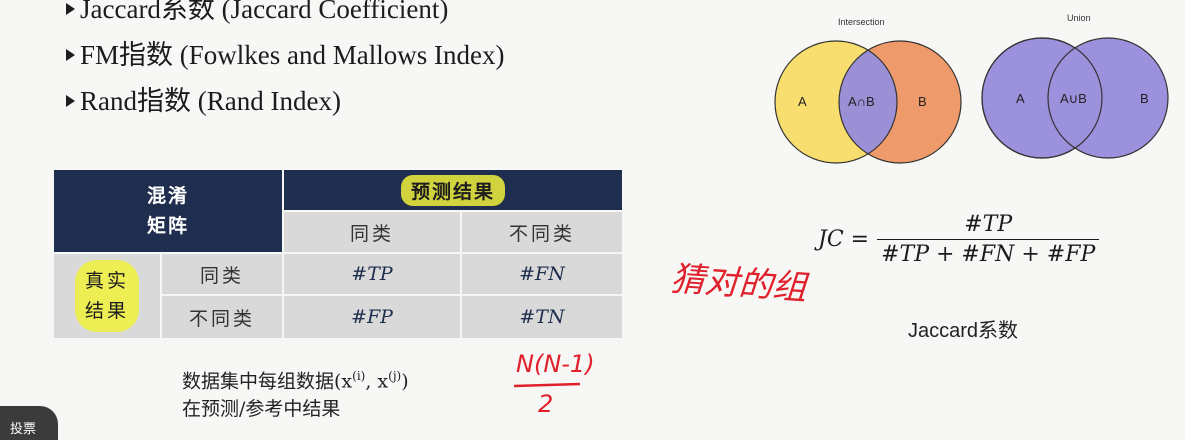 Image resolution: width=1185 pixels, height=440 pixels. Describe the element at coordinates (802, 101) in the screenshot. I see `venn-label-a1: A` at that location.